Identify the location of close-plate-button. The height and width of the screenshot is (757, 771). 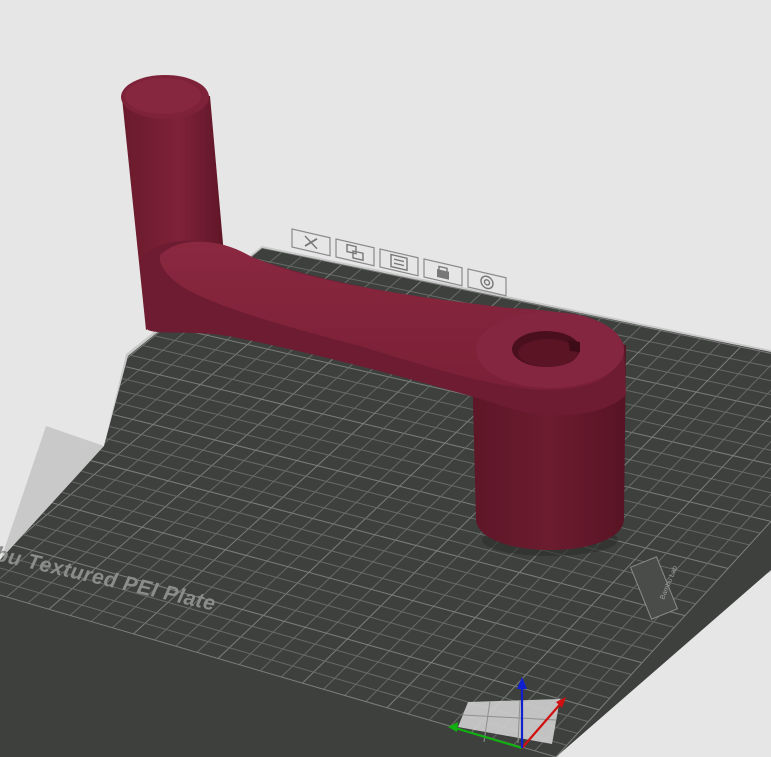
(311, 242).